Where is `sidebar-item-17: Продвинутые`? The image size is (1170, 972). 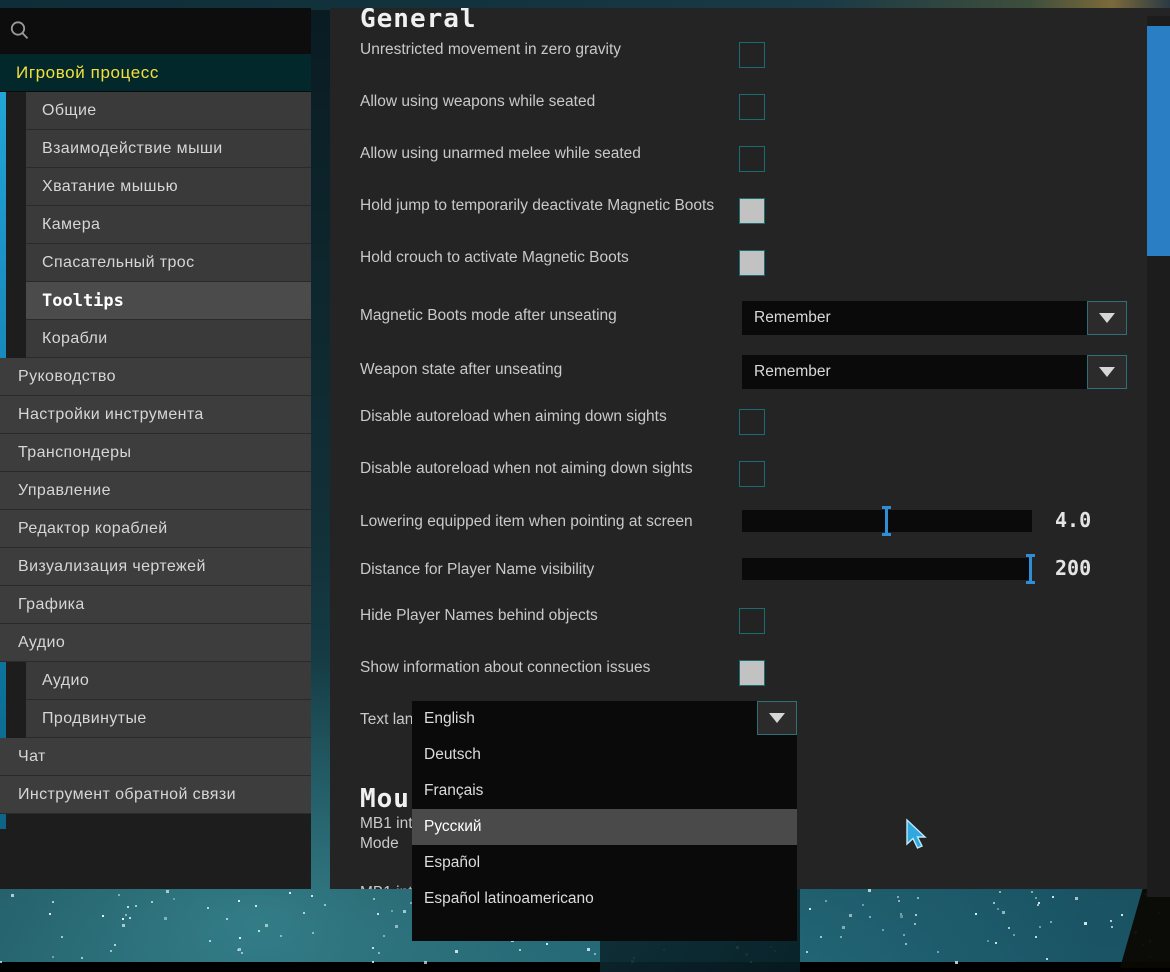 sidebar-item-17: Продвинутые is located at coordinates (168, 719).